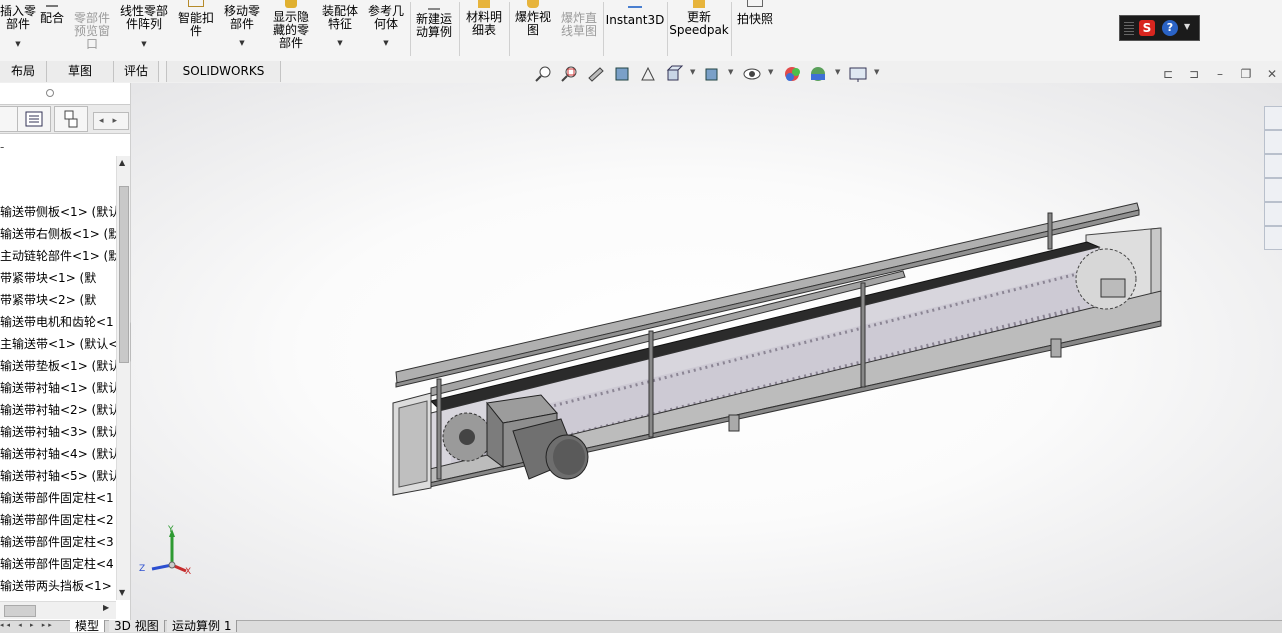 This screenshot has width=1282, height=633. I want to click on collapse-right-icon: ⊐, so click(1194, 74).